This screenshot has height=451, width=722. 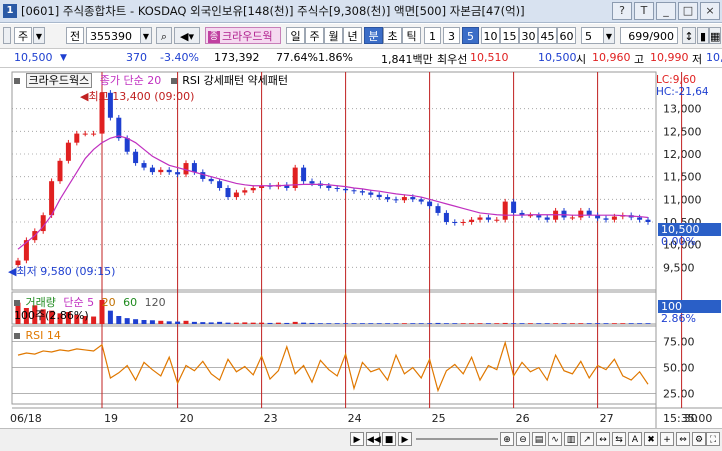 What do you see at coordinates (509, 35) in the screenshot?
I see `interval-15: 15` at bounding box center [509, 35].